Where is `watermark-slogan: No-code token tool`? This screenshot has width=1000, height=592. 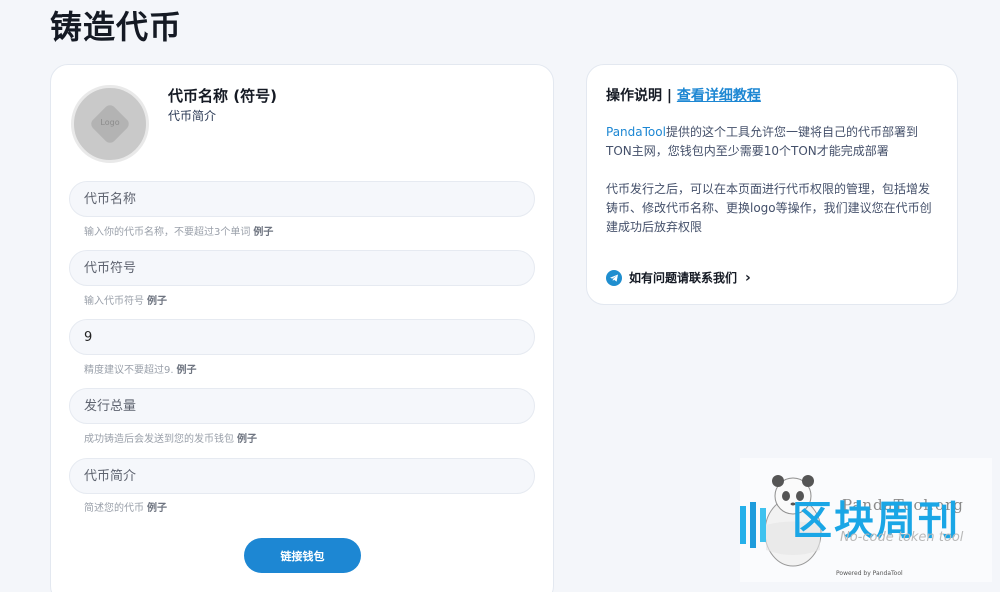
watermark-slogan: No-code token tool is located at coordinates (902, 537).